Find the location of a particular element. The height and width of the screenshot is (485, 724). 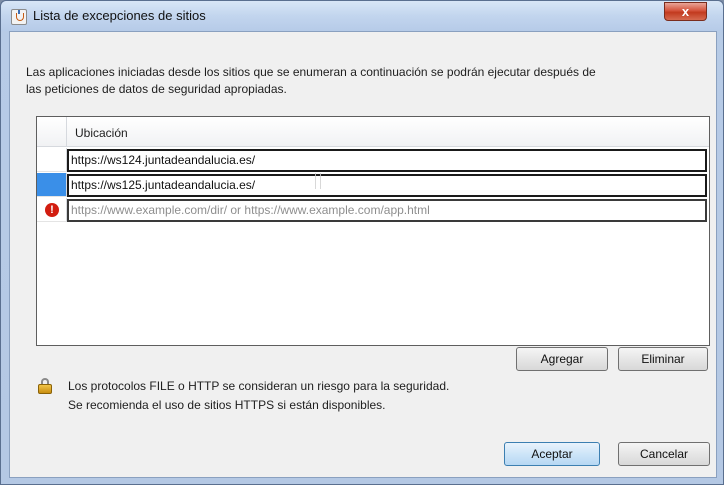

remove-button: Eliminar is located at coordinates (663, 359).